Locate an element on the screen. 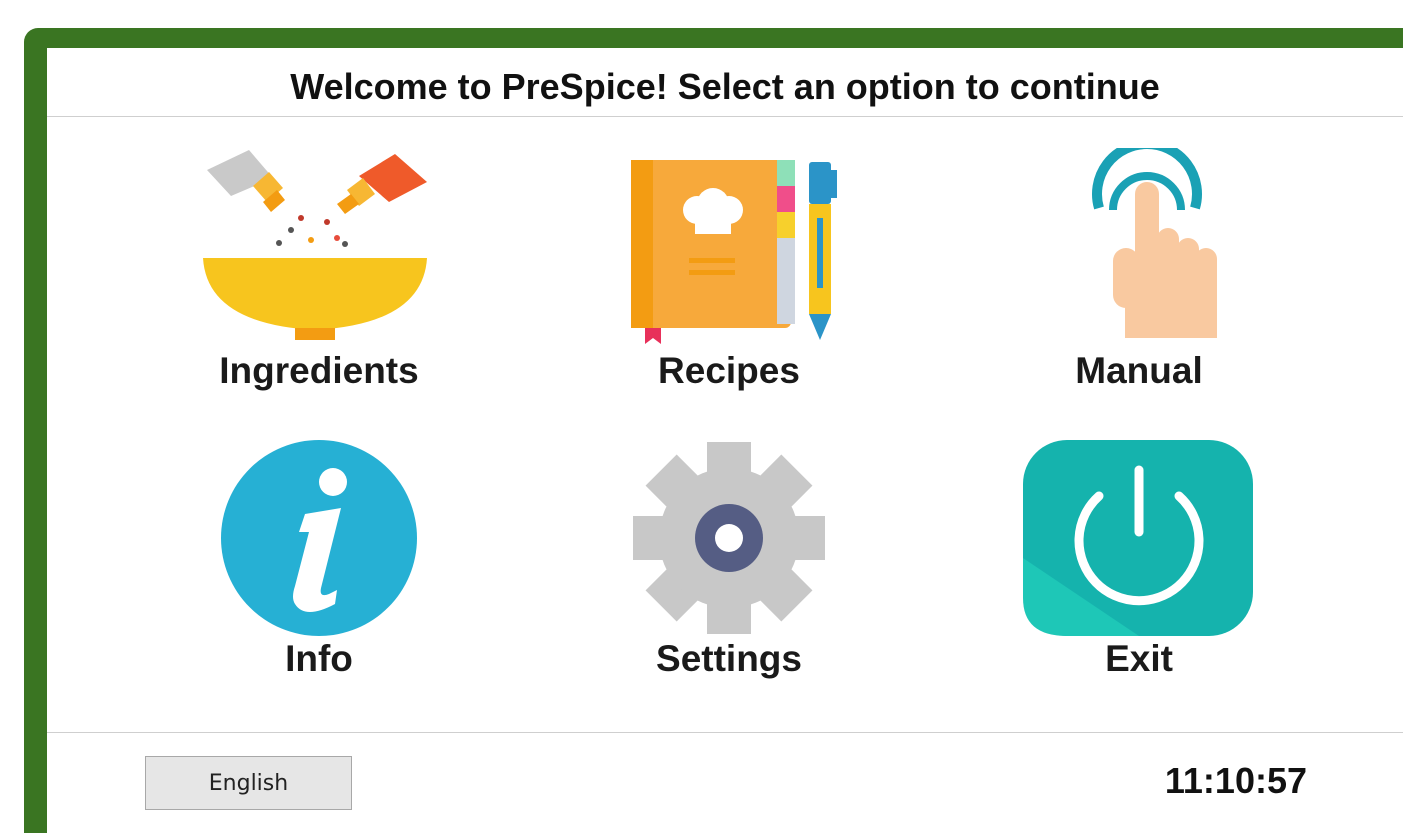 This screenshot has width=1403, height=833. info-label: Info is located at coordinates (319, 658).